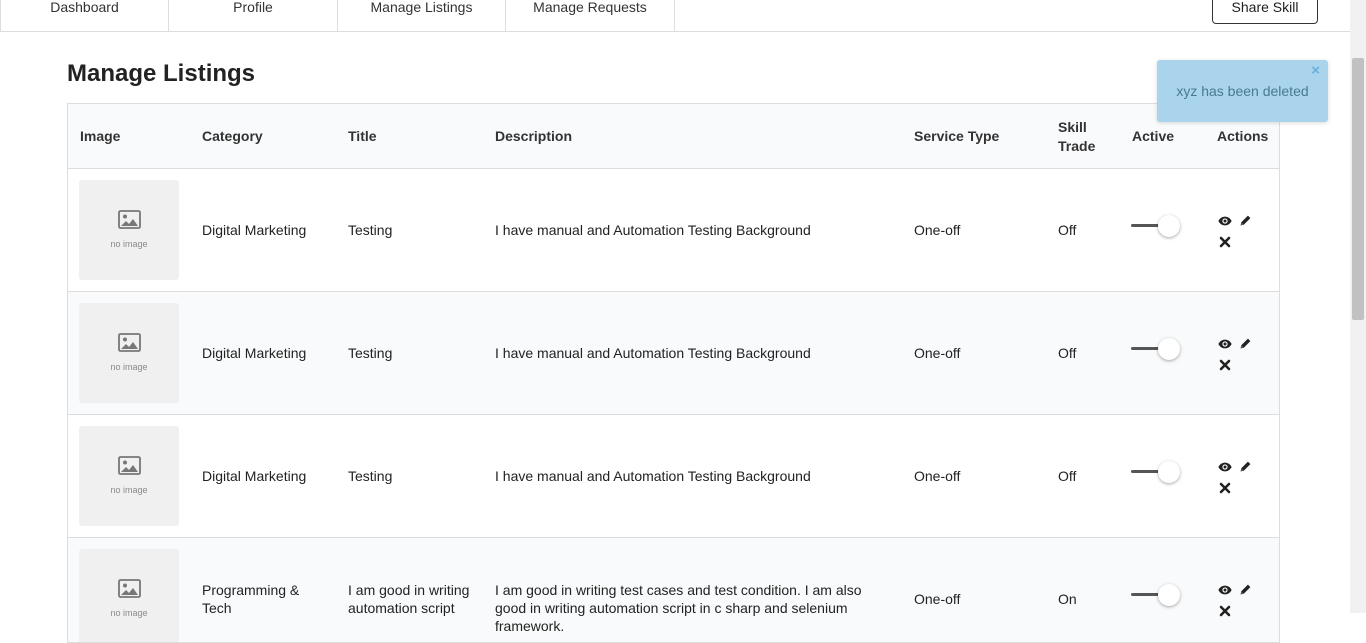 The height and width of the screenshot is (643, 1366). What do you see at coordinates (590, 15) in the screenshot?
I see `tab-manage-requests: Manage Requests` at bounding box center [590, 15].